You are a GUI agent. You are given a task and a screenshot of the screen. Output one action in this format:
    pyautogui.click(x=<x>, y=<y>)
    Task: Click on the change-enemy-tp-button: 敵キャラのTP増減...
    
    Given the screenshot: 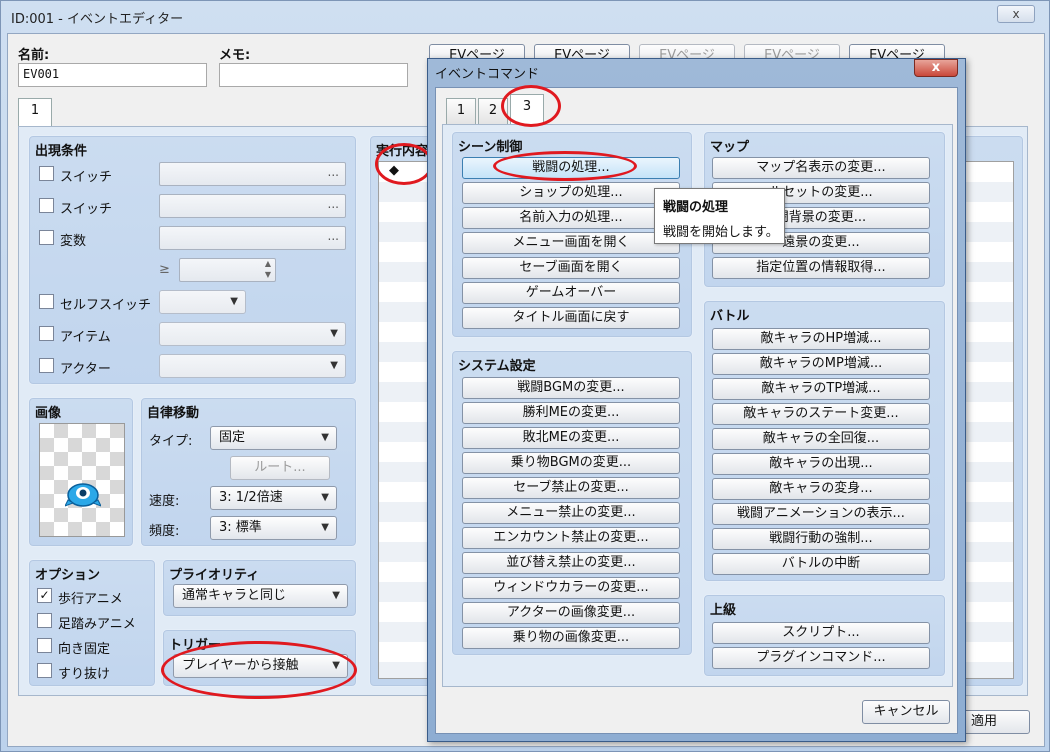 What is the action you would take?
    pyautogui.click(x=821, y=389)
    